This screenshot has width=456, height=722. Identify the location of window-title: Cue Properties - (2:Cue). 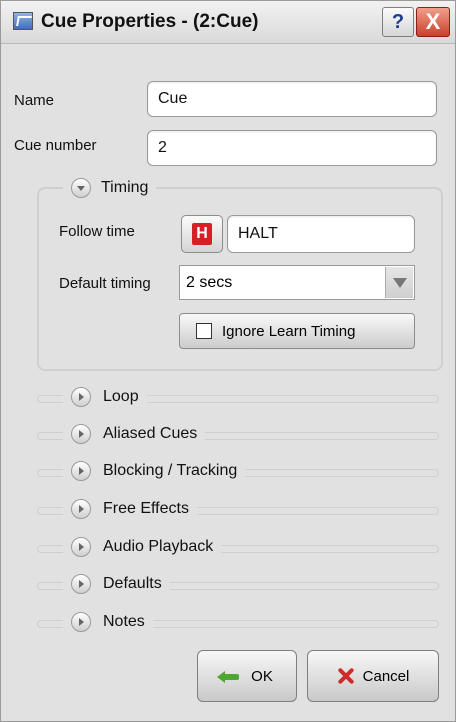
(150, 21).